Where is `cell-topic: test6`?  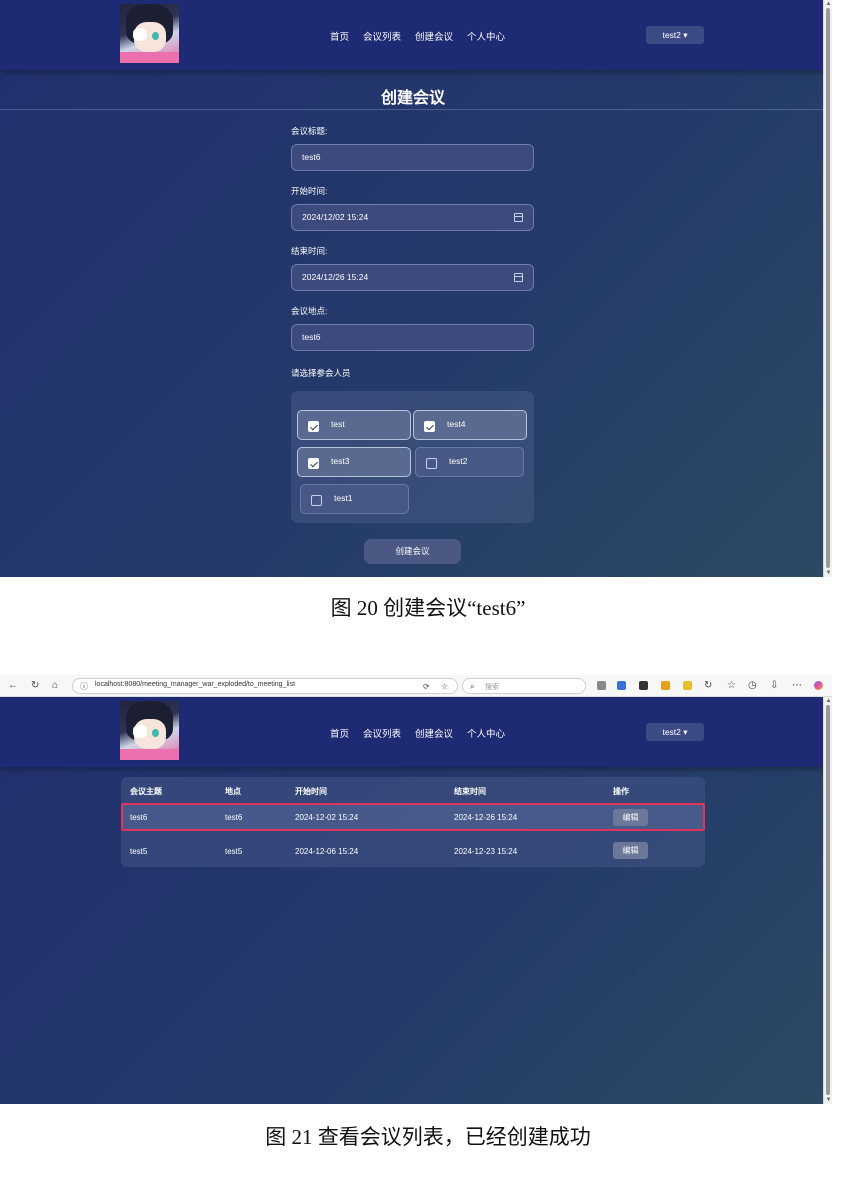
cell-topic: test6 is located at coordinates (139, 817).